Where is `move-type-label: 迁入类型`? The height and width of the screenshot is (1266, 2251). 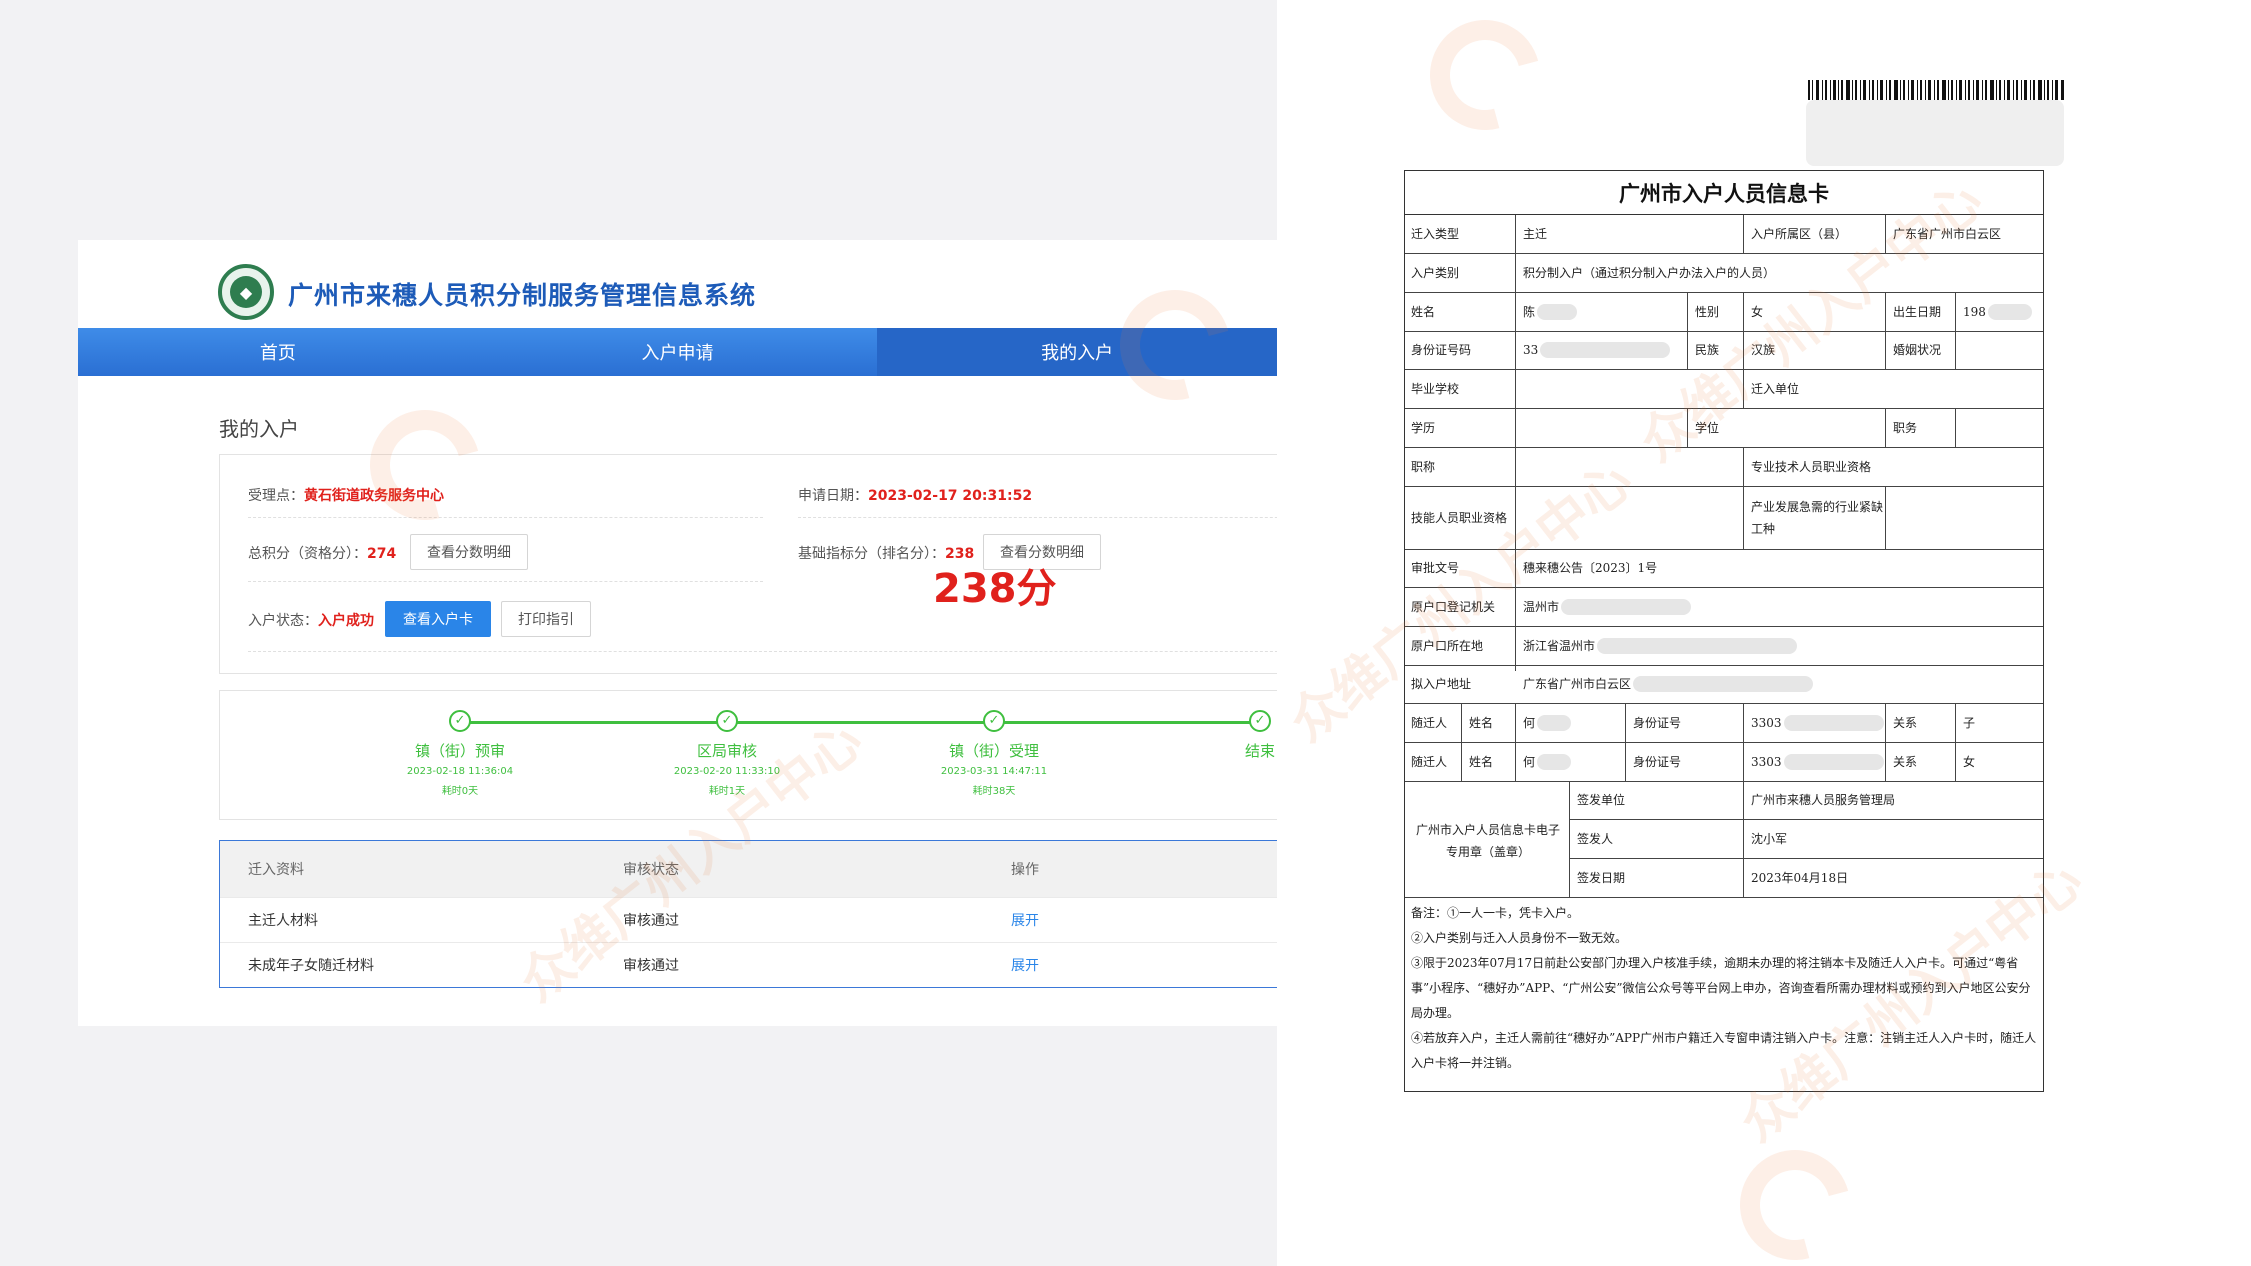 move-type-label: 迁入类型 is located at coordinates (1435, 234).